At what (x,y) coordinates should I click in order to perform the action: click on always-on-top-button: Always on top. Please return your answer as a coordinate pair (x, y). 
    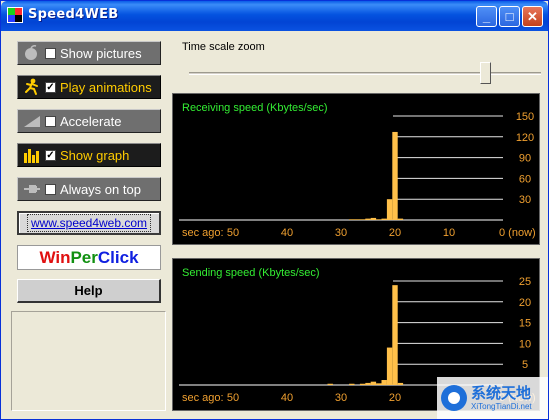
    Looking at the image, I should click on (89, 189).